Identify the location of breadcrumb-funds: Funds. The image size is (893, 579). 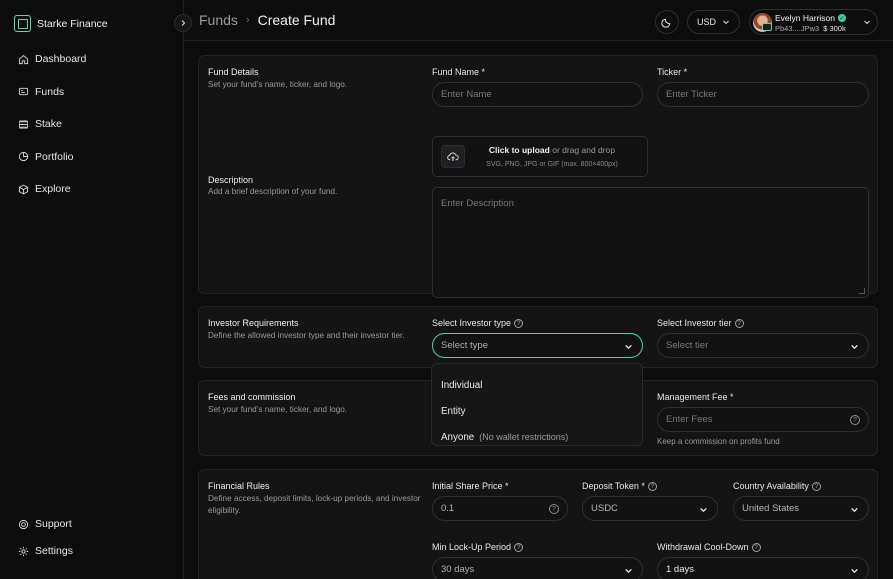
(218, 20).